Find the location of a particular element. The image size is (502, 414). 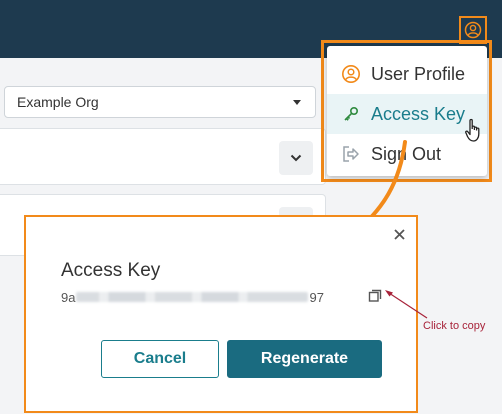

menu-item-label: Access Key is located at coordinates (418, 113).